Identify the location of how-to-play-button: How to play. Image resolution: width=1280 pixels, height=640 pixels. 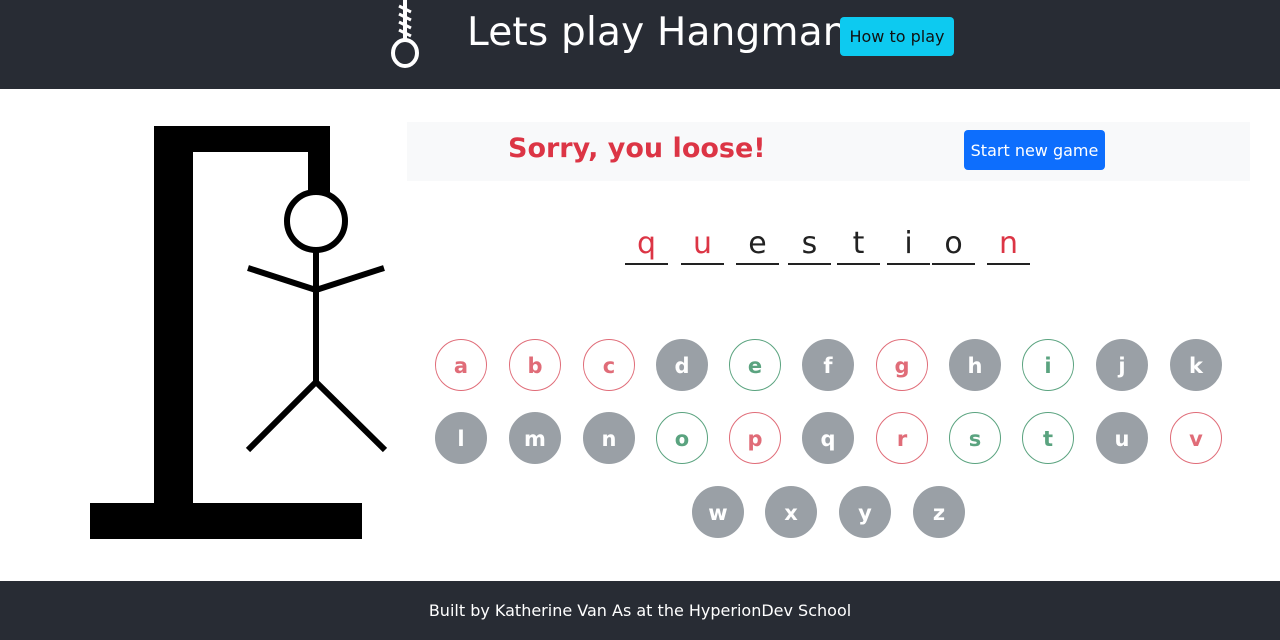
(897, 36).